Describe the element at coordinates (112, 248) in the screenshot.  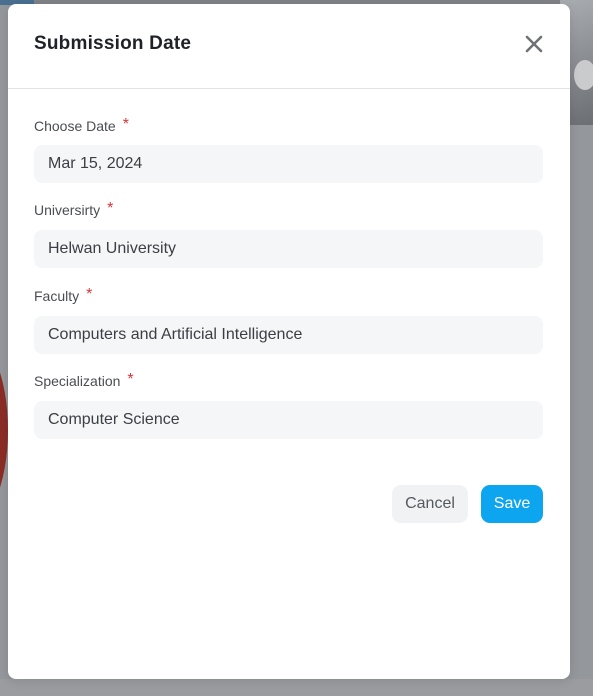
I see `university-field-value: Helwan University` at that location.